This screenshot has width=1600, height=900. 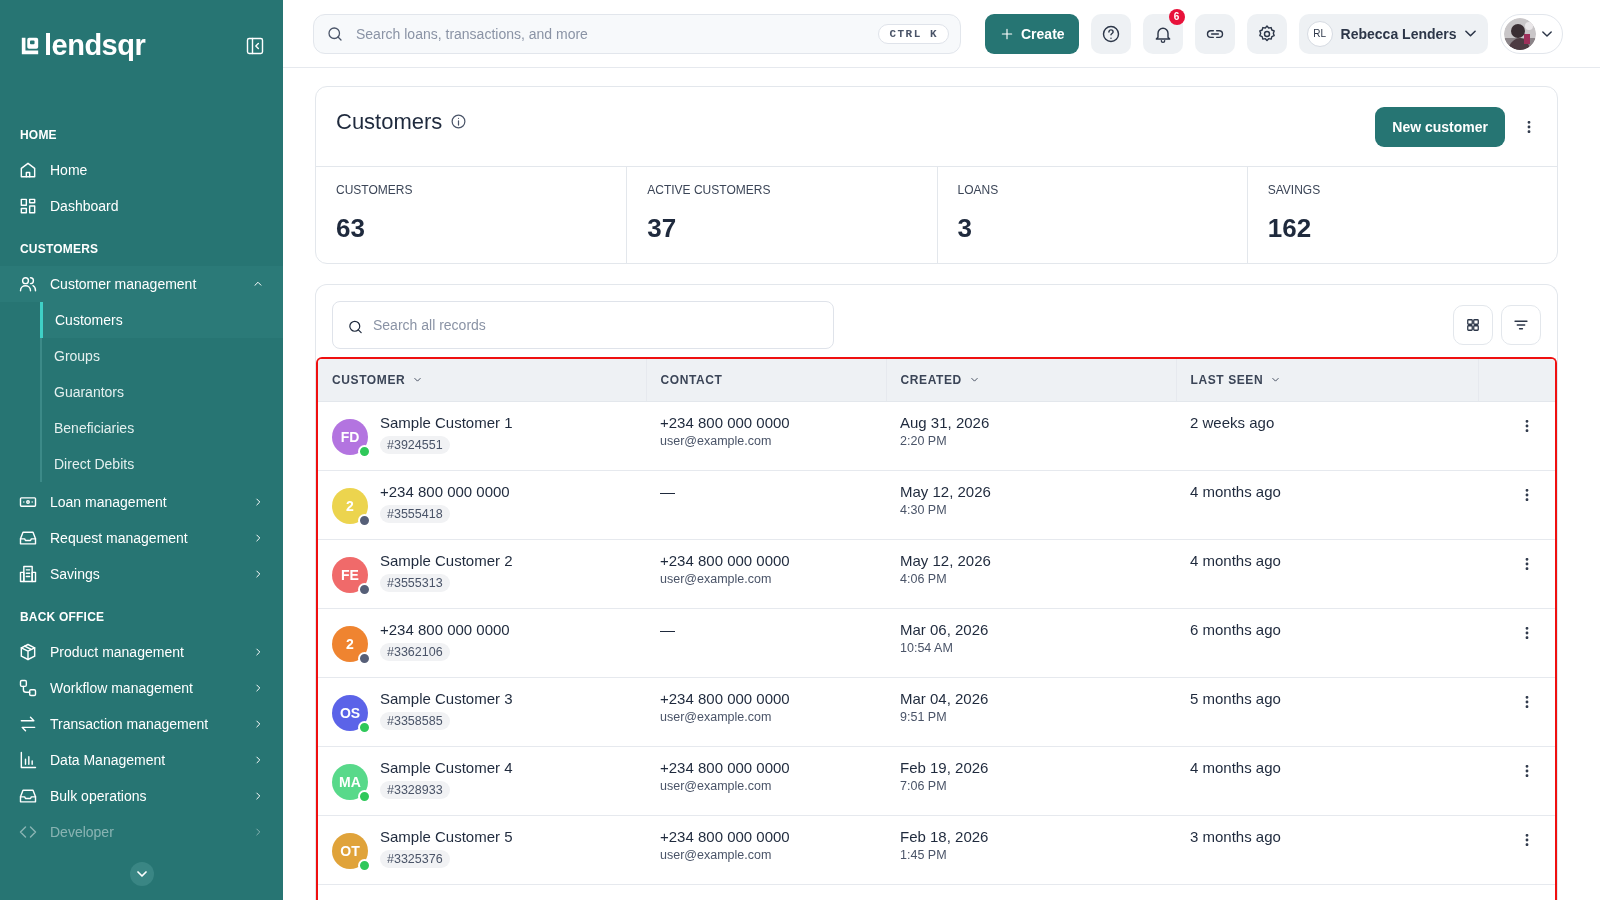 I want to click on sidebar-item: Transaction management, so click(x=141, y=724).